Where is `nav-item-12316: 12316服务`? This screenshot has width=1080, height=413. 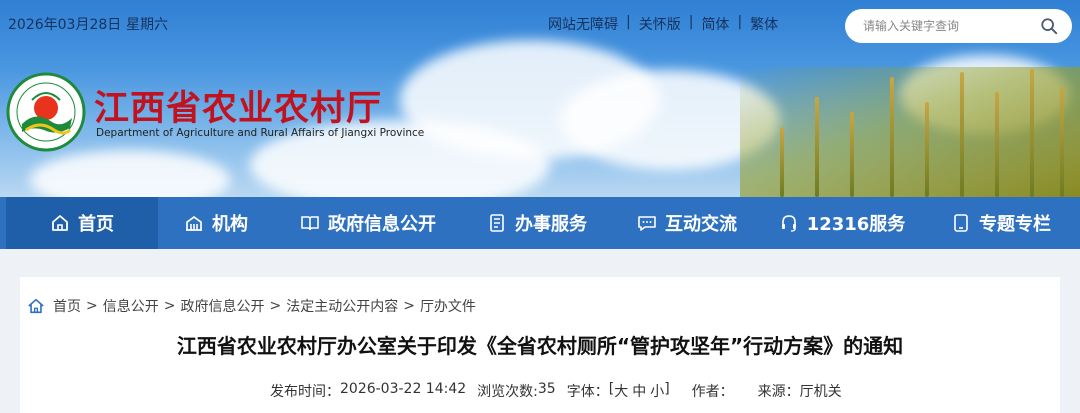 nav-item-12316: 12316服务 is located at coordinates (842, 223).